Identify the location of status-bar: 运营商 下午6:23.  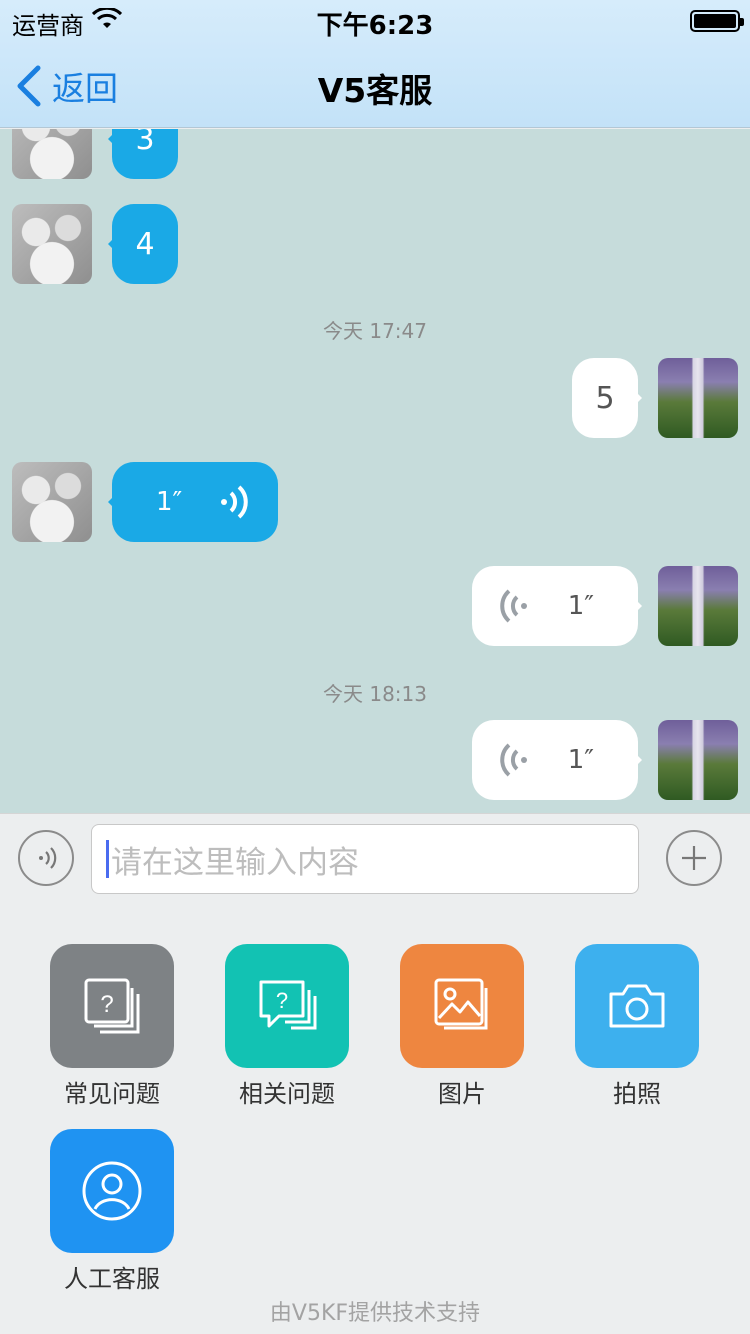
(375, 20).